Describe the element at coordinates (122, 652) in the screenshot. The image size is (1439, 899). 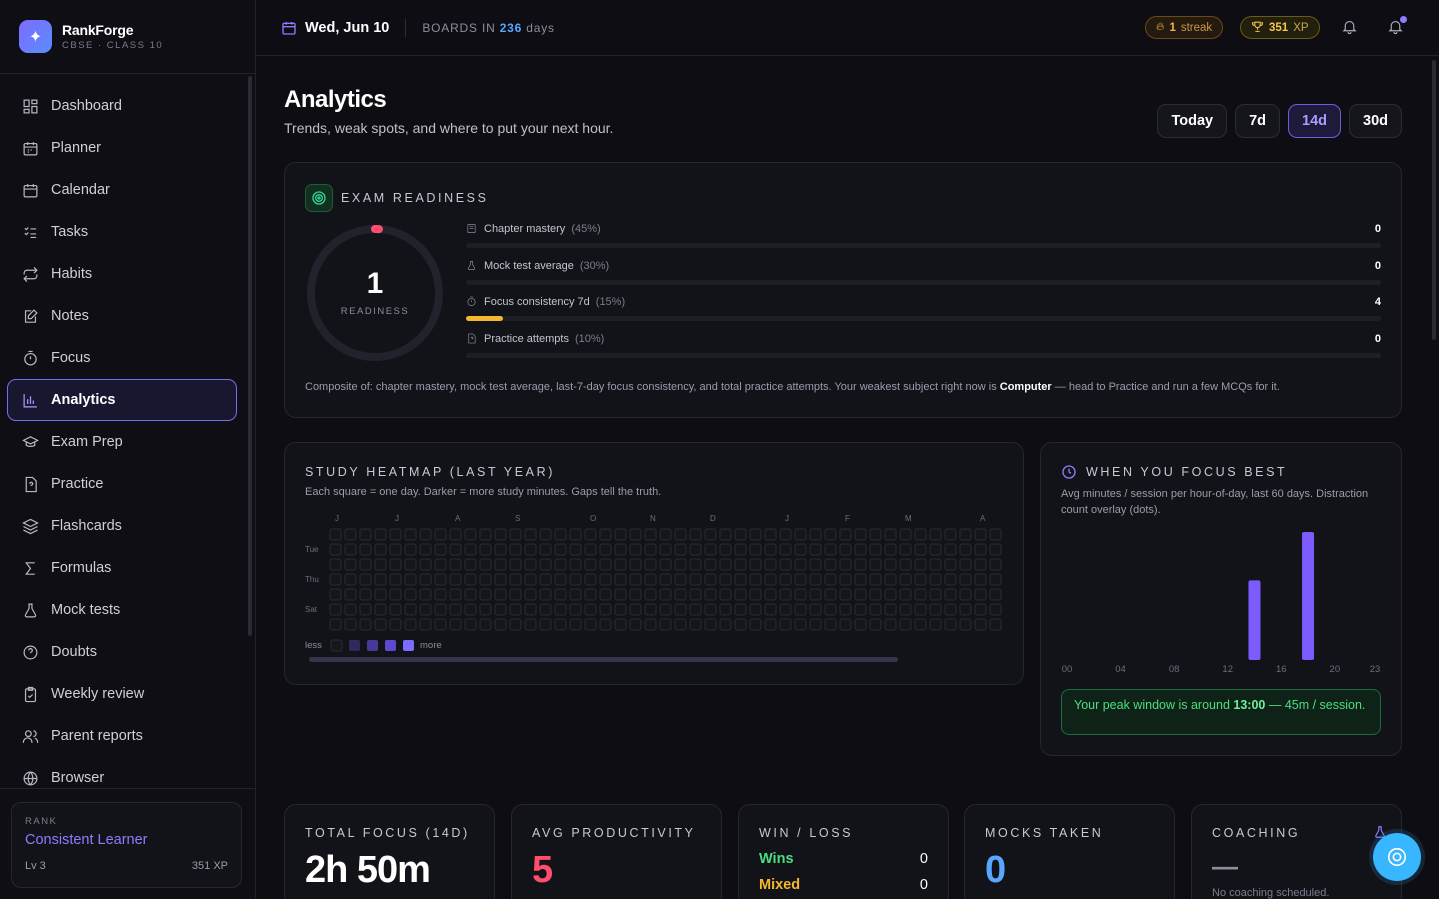
I see `sidebar-item-doubts: Doubts` at that location.